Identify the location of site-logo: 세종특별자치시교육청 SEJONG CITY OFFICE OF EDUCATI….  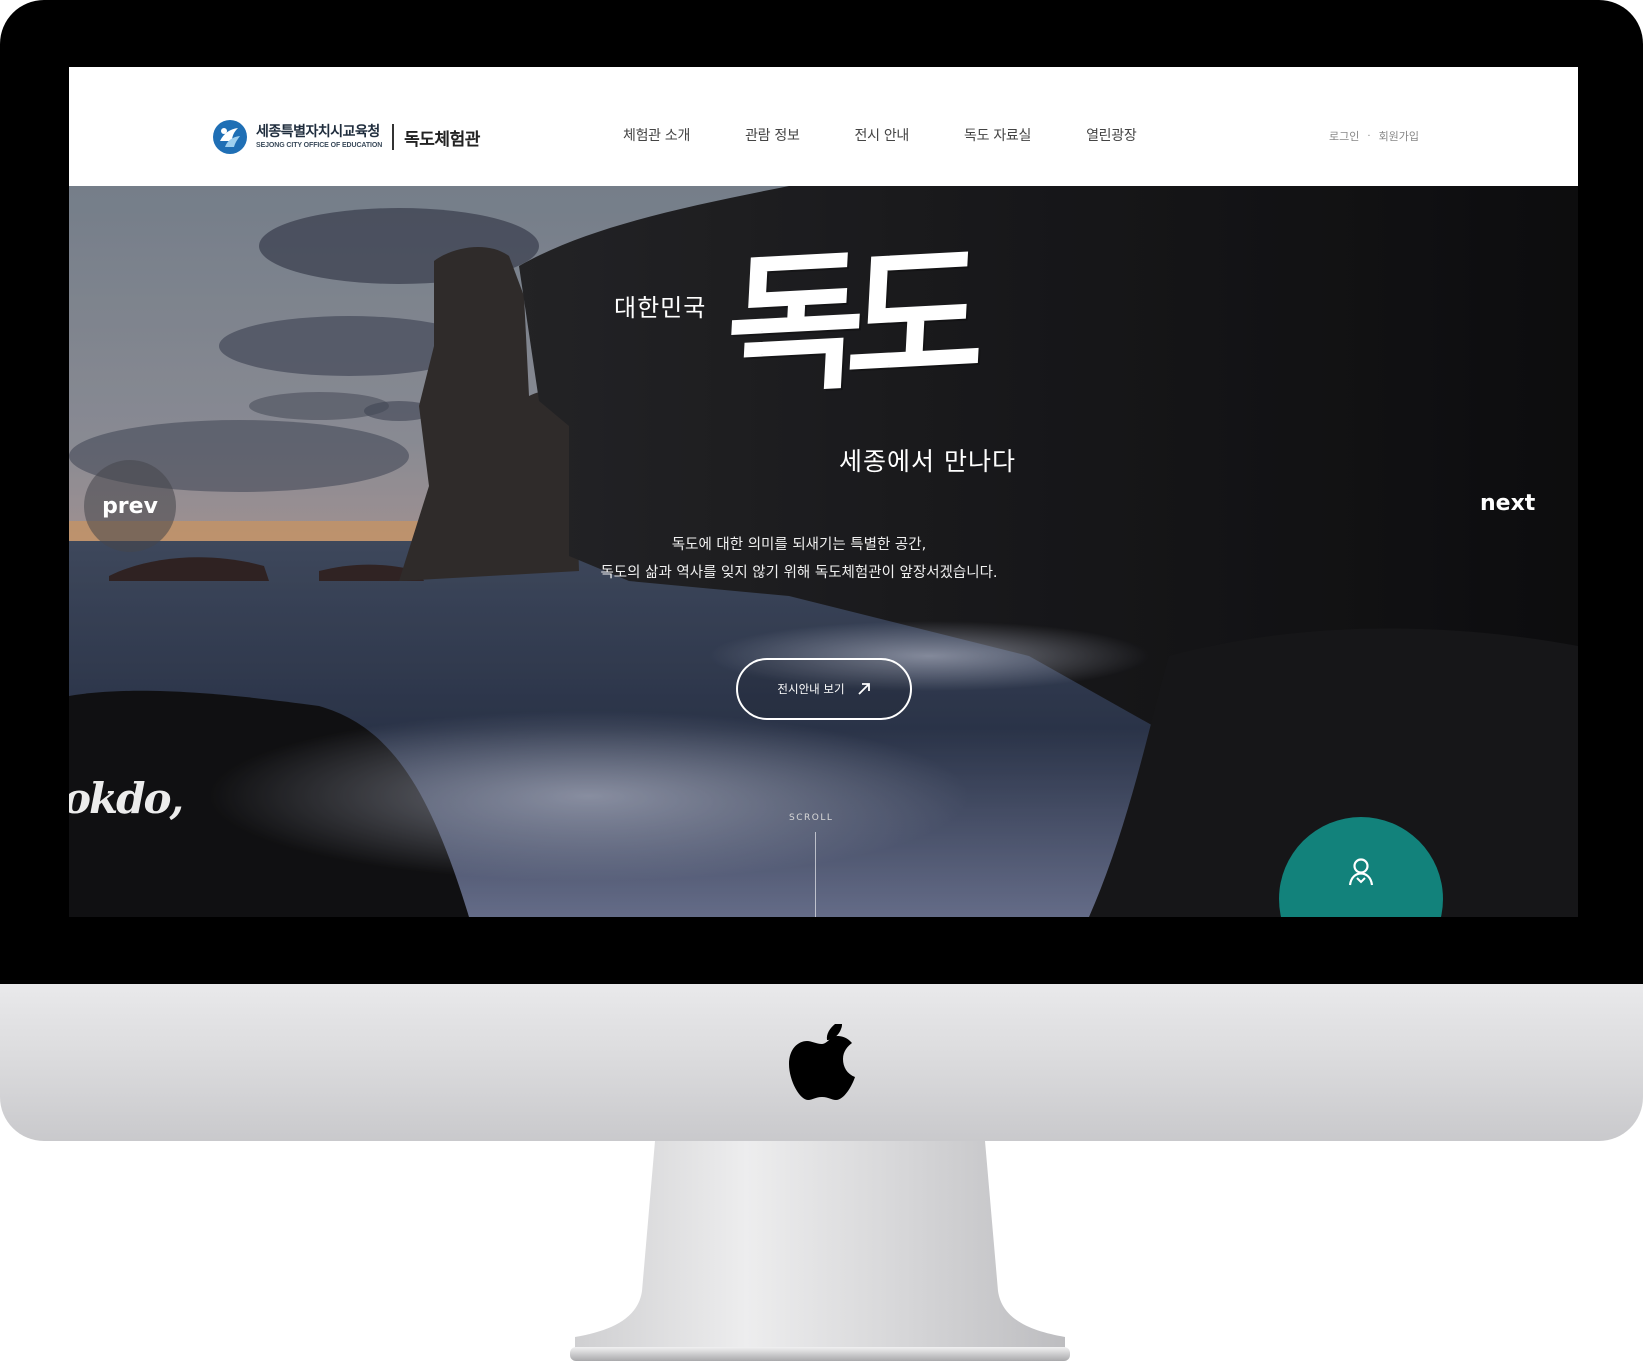
(346, 137).